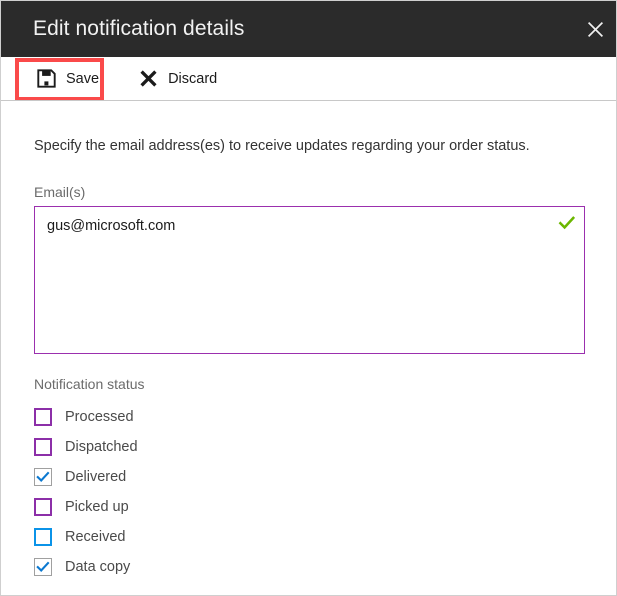 This screenshot has width=617, height=596. Describe the element at coordinates (43, 537) in the screenshot. I see `checkbox-received` at that location.